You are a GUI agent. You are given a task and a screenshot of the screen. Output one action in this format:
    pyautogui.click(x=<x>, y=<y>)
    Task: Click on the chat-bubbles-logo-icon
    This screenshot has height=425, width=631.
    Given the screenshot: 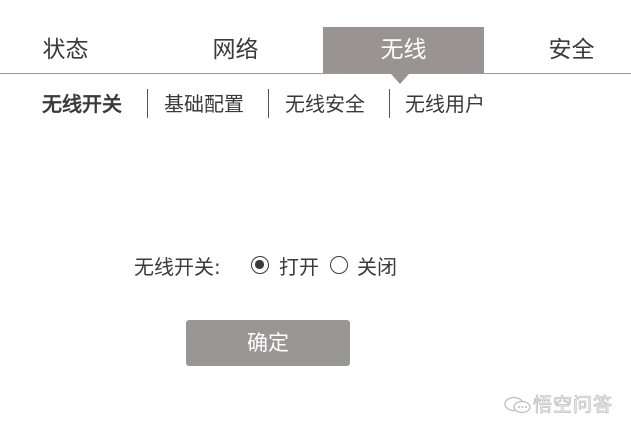 What is the action you would take?
    pyautogui.click(x=517, y=405)
    